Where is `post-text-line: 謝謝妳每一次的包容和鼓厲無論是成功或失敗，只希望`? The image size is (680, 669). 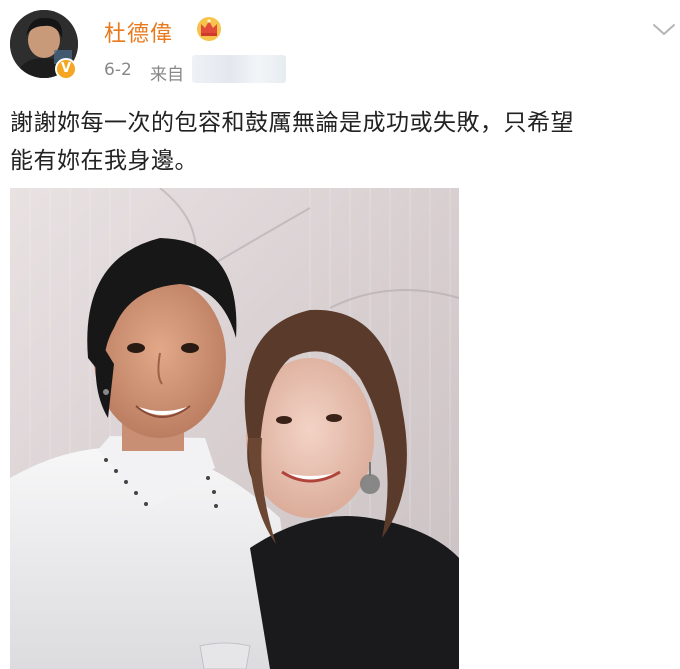
post-text-line: 謝謝妳每一次的包容和鼓厲無論是成功或失敗，只希望 is located at coordinates (292, 123).